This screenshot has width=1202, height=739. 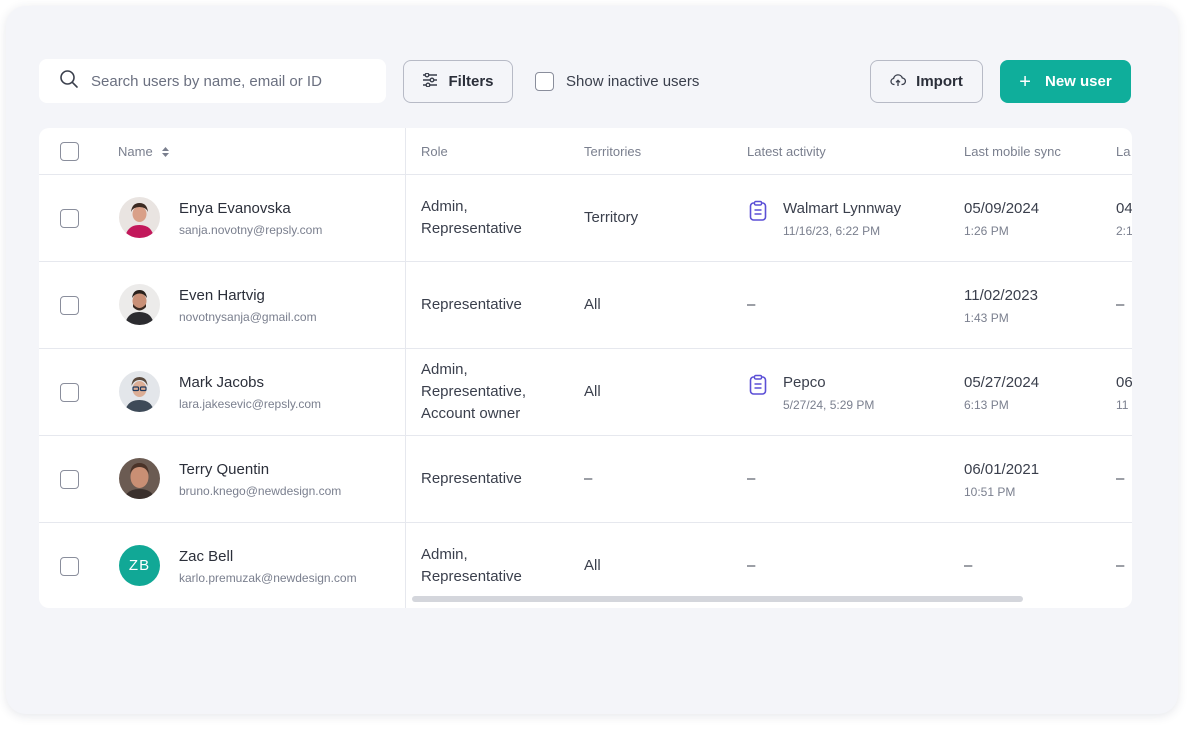 I want to click on user-email: sanja.novotny@repsly.com, so click(x=251, y=229).